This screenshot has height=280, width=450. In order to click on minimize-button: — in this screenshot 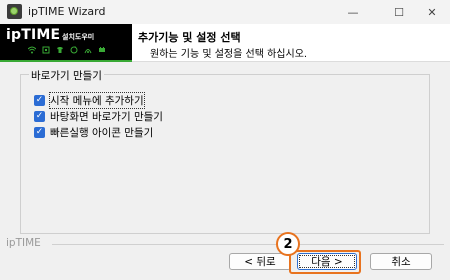, I will do `click(353, 12)`.